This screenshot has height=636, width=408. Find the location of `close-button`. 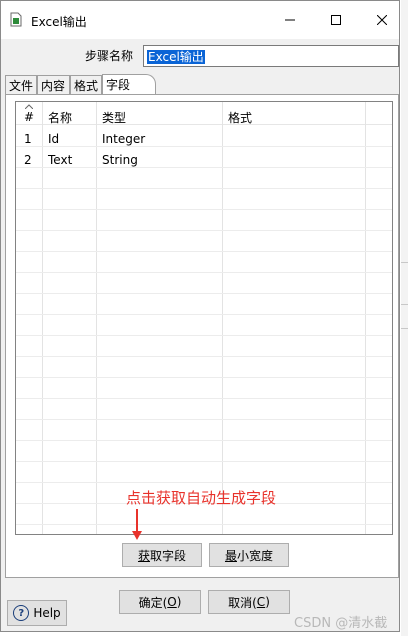

close-button is located at coordinates (382, 20).